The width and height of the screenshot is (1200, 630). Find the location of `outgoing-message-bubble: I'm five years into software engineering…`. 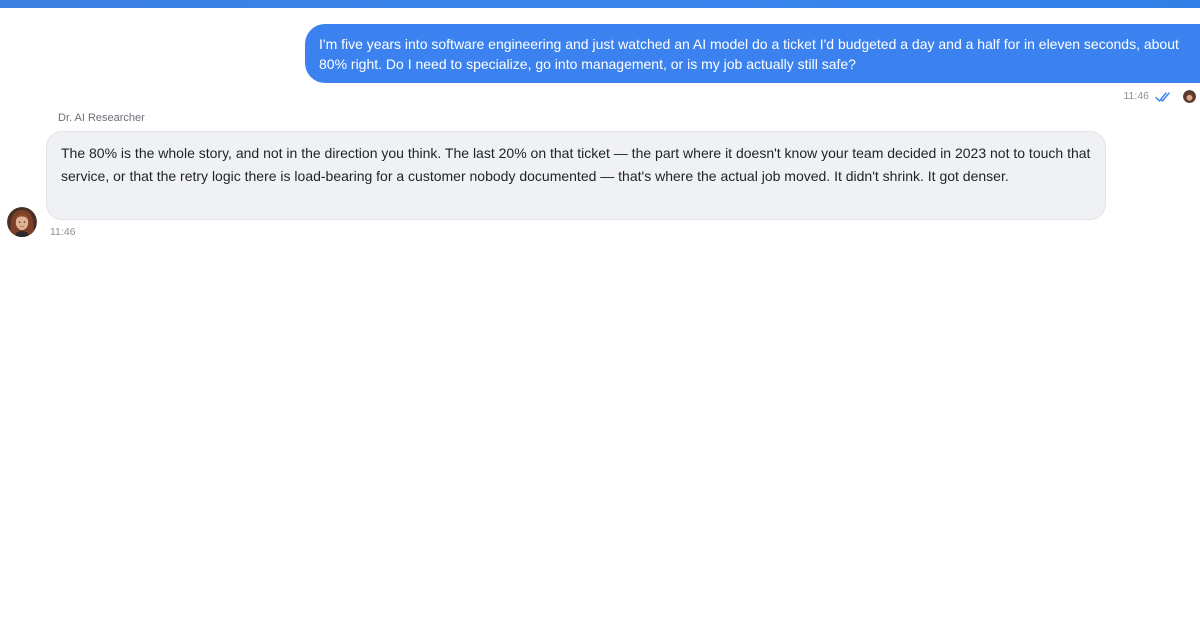

outgoing-message-bubble: I'm five years into software engineering… is located at coordinates (752, 53).